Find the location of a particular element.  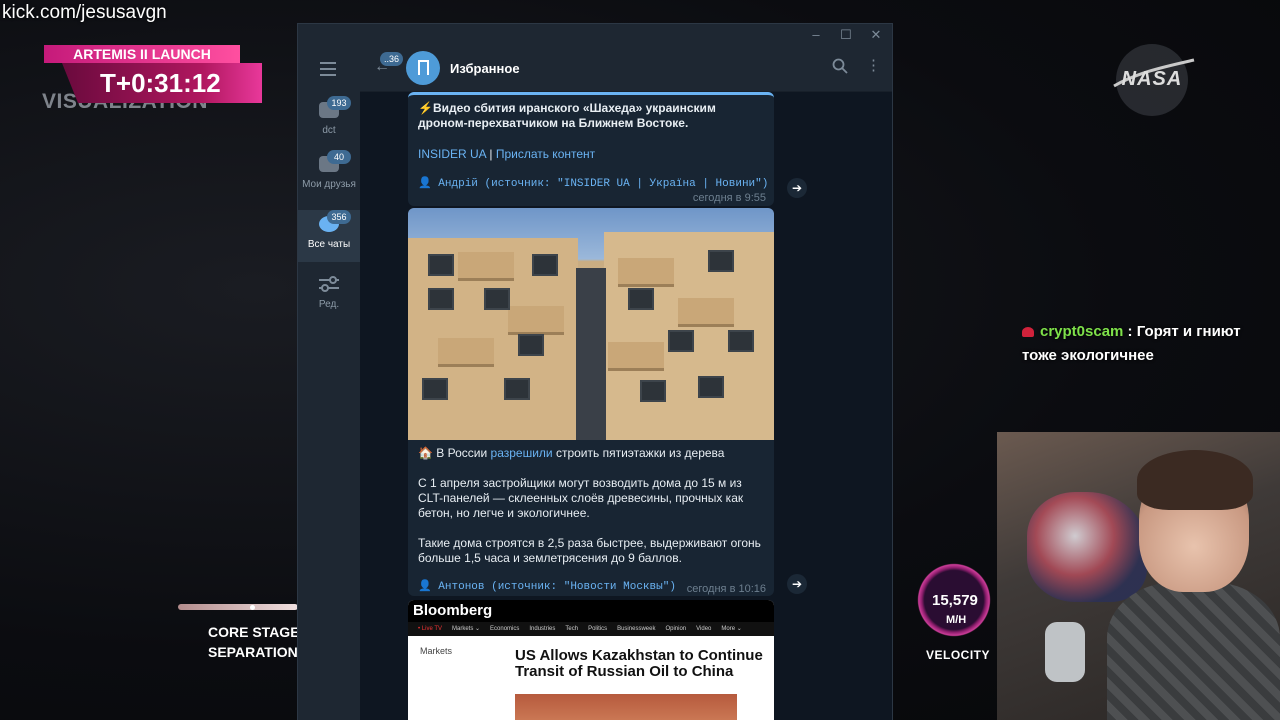

message-photo is located at coordinates (591, 324).